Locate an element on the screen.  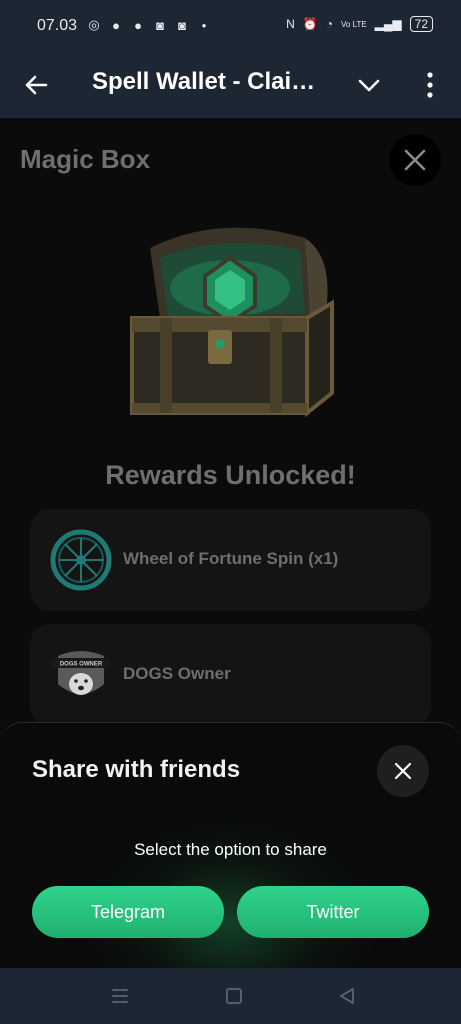
nfc-icon: N is located at coordinates (290, 24).